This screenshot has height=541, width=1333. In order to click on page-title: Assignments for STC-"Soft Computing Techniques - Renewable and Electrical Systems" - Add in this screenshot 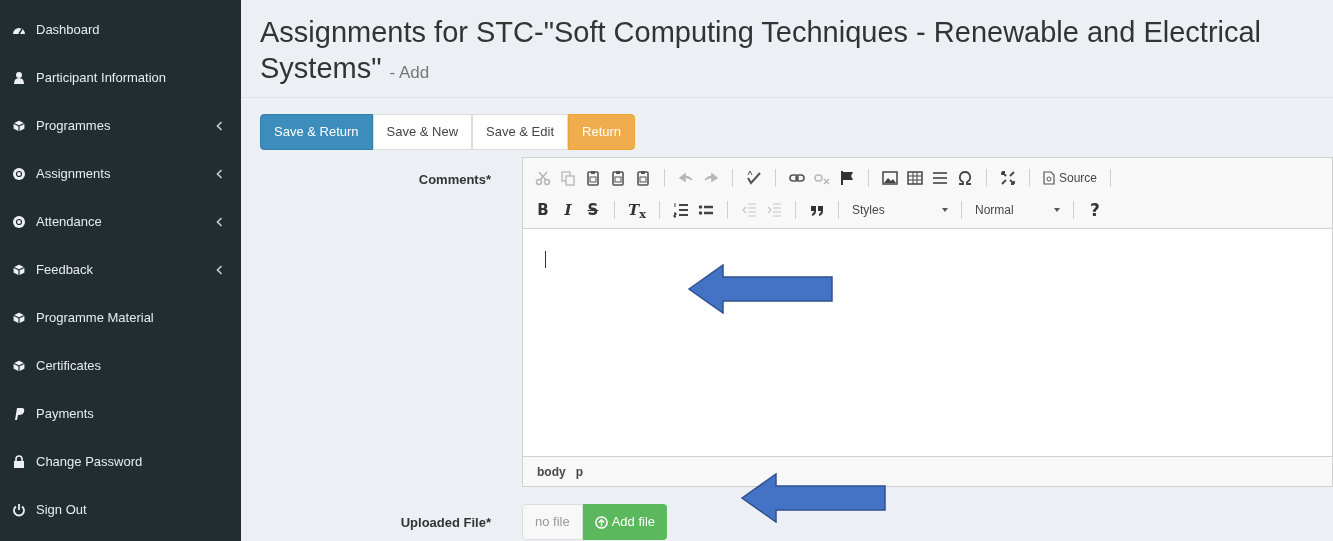, I will do `click(761, 50)`.